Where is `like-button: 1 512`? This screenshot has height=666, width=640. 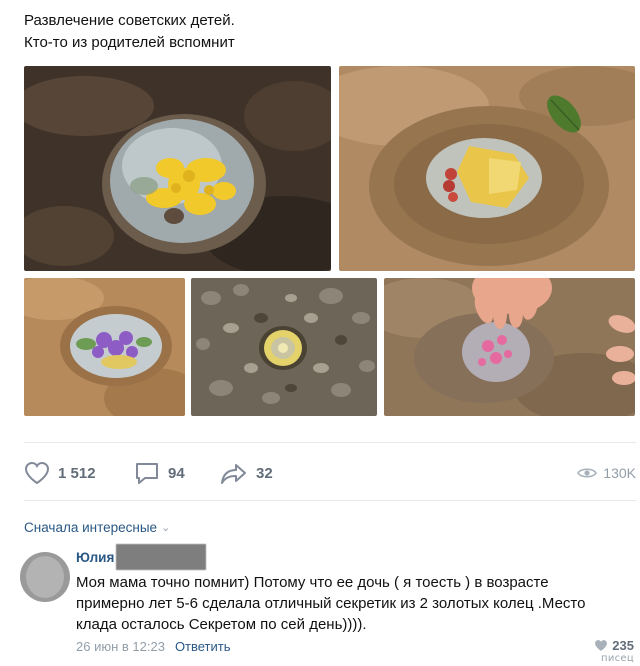
like-button: 1 512 is located at coordinates (60, 473).